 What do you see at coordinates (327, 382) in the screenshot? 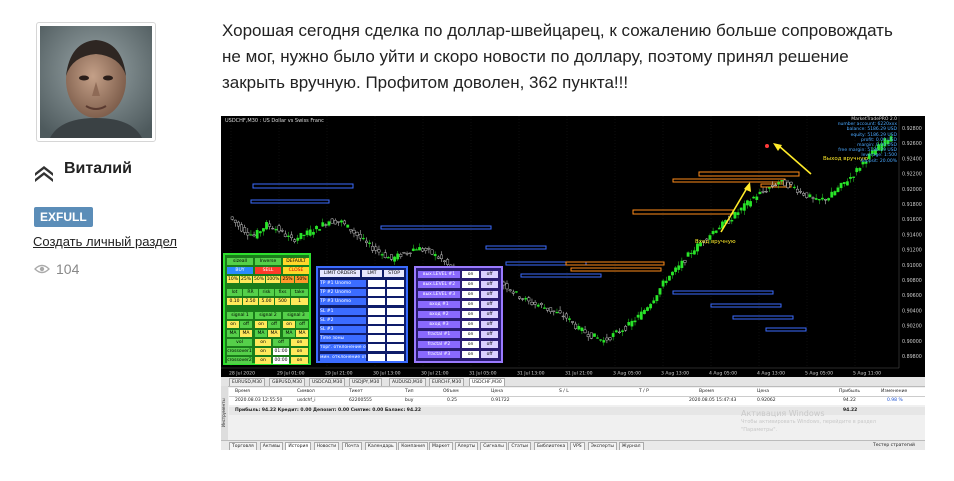
I see `symbol-tab: USDCAD,M30` at bounding box center [327, 382].